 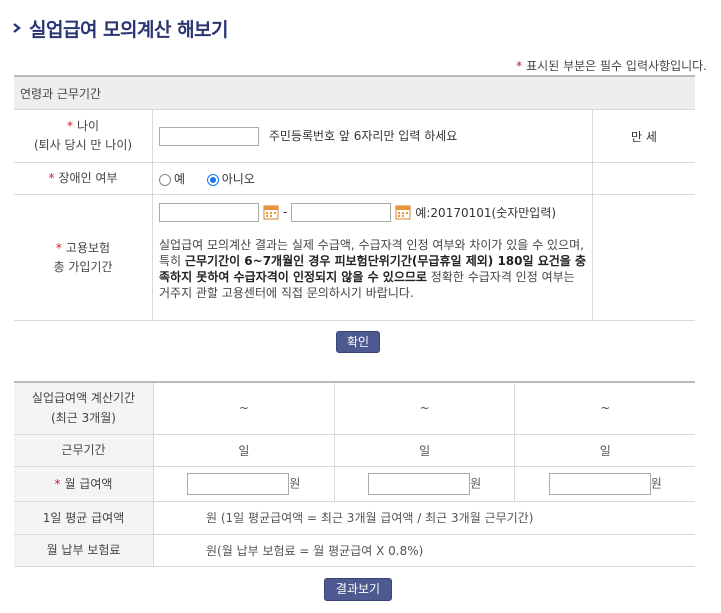 I want to click on wage-cell-3: 원, so click(x=604, y=484).